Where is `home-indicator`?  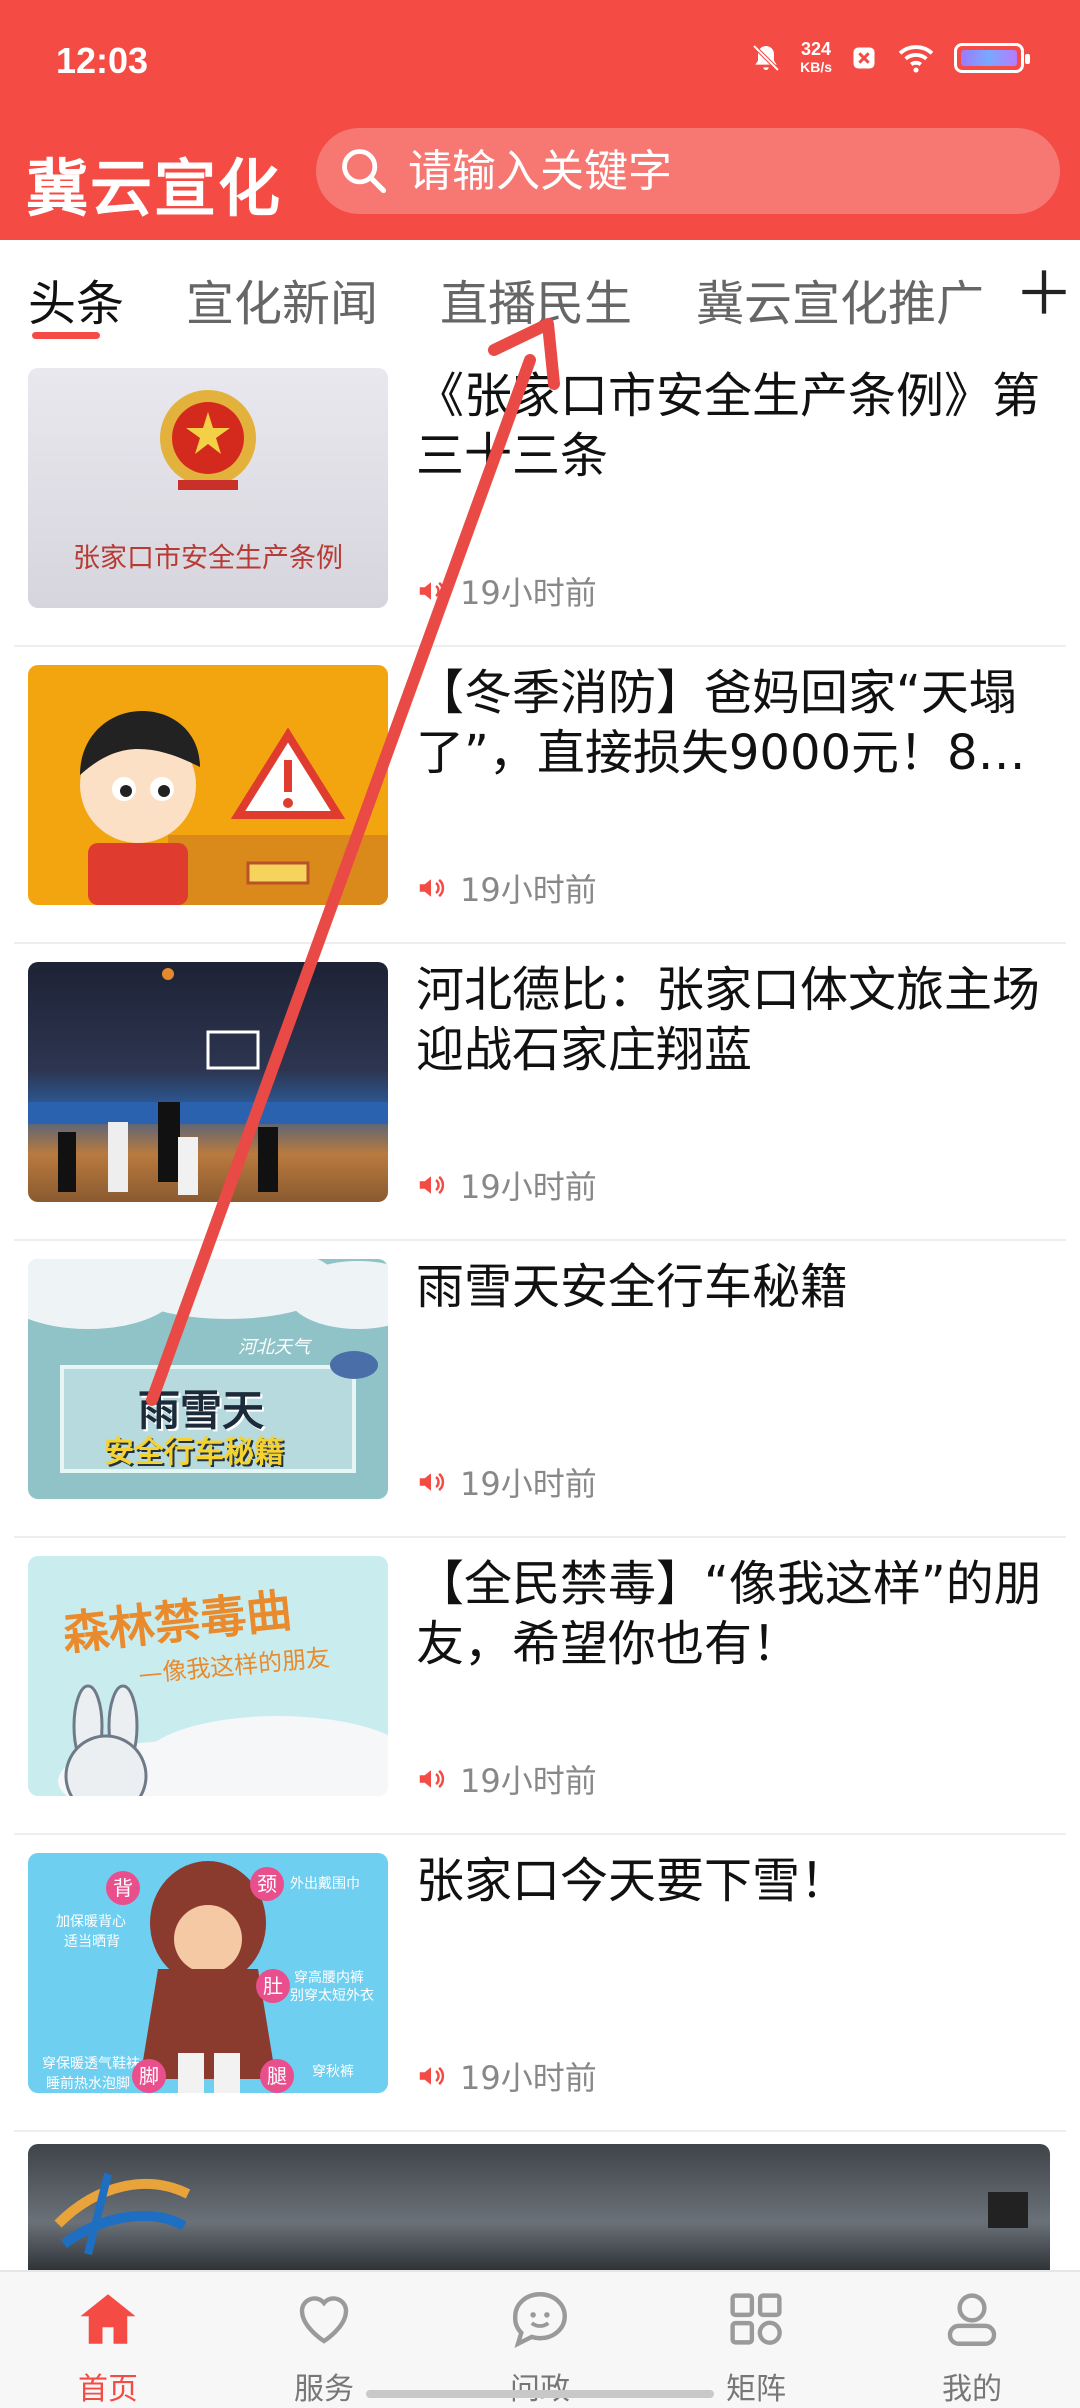
home-indicator is located at coordinates (540, 2394).